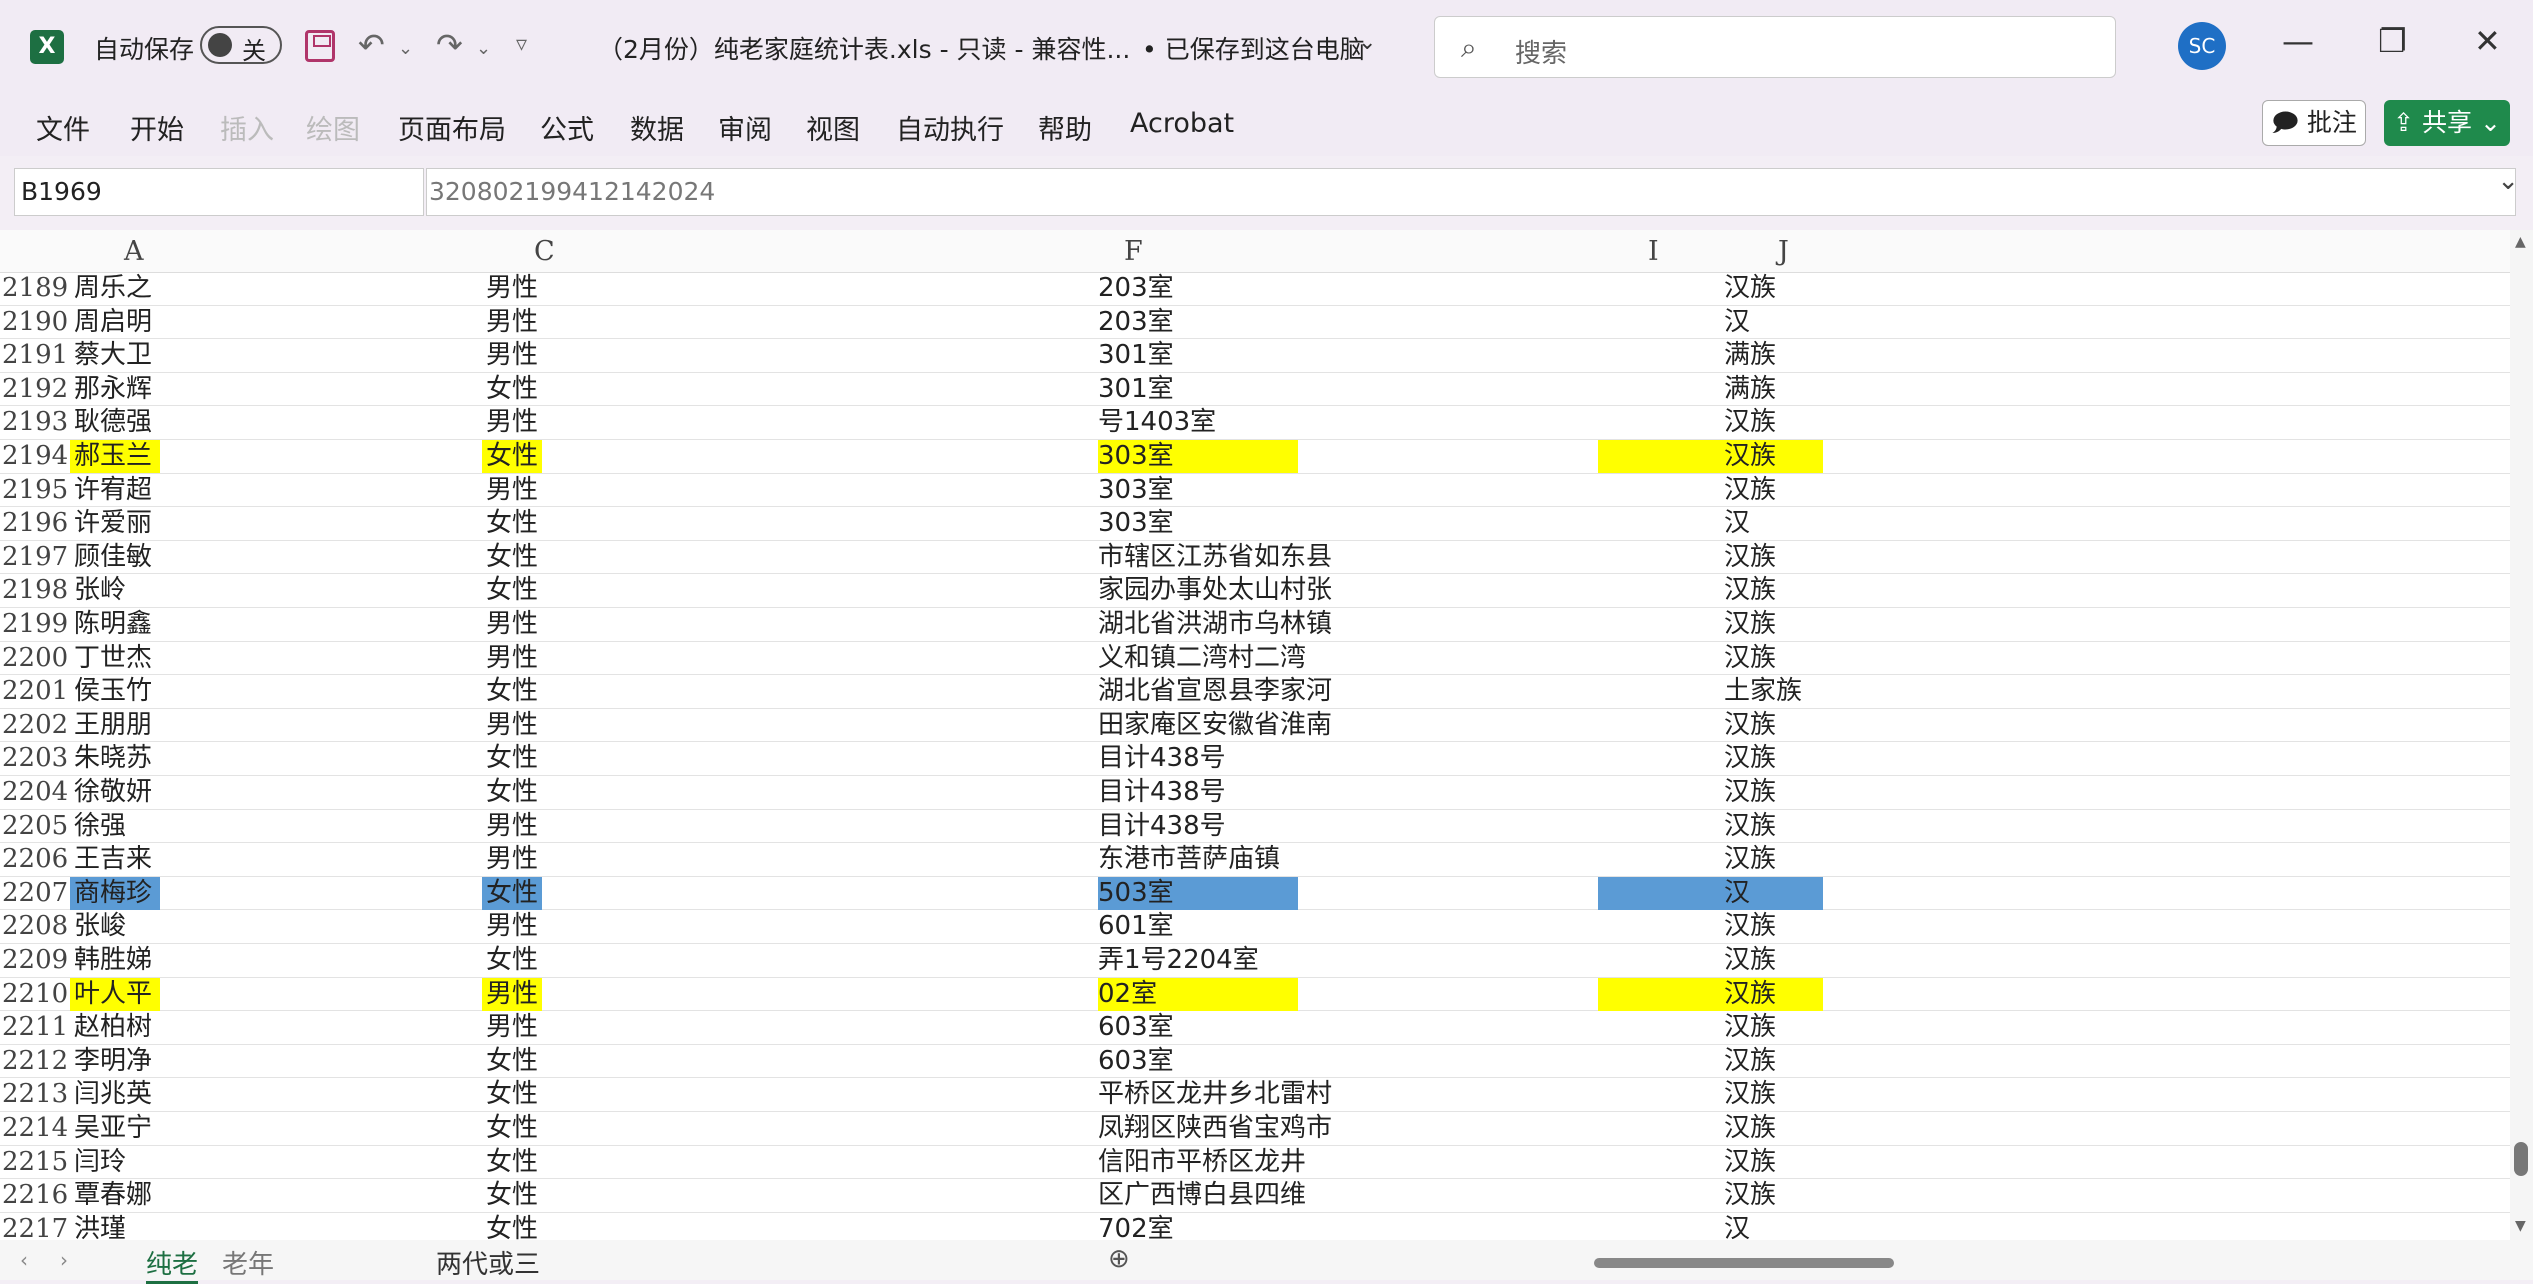  What do you see at coordinates (35, 893) in the screenshot?
I see `row-number: 2207` at bounding box center [35, 893].